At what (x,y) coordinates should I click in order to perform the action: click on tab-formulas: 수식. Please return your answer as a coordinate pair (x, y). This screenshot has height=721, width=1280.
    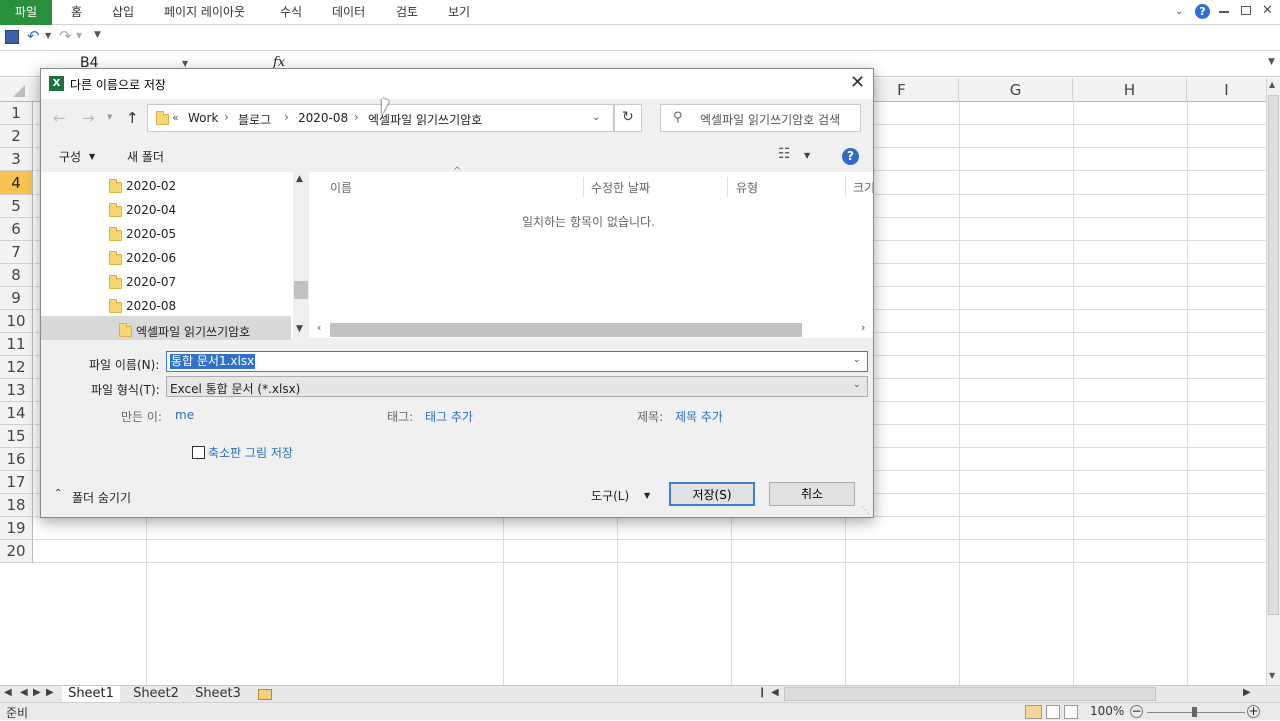
    Looking at the image, I should click on (291, 12).